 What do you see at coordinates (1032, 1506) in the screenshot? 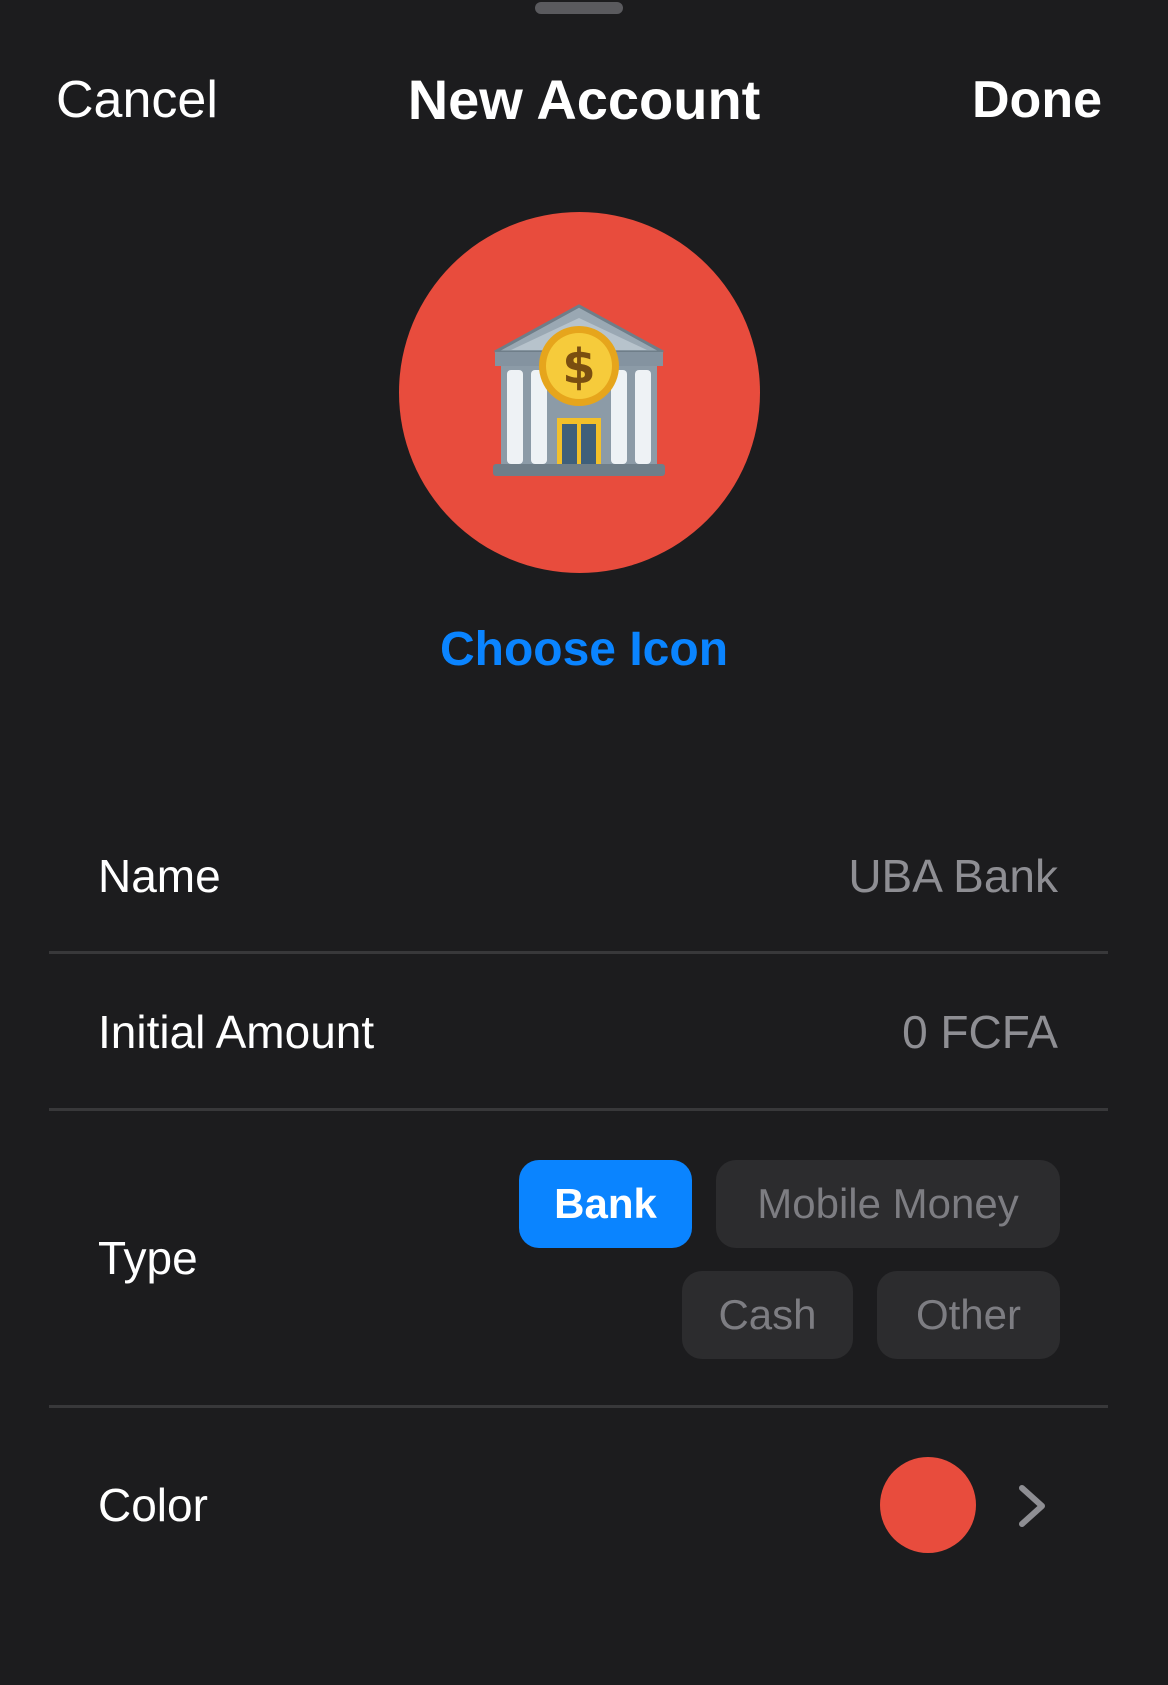
I see `chevron-right-icon` at bounding box center [1032, 1506].